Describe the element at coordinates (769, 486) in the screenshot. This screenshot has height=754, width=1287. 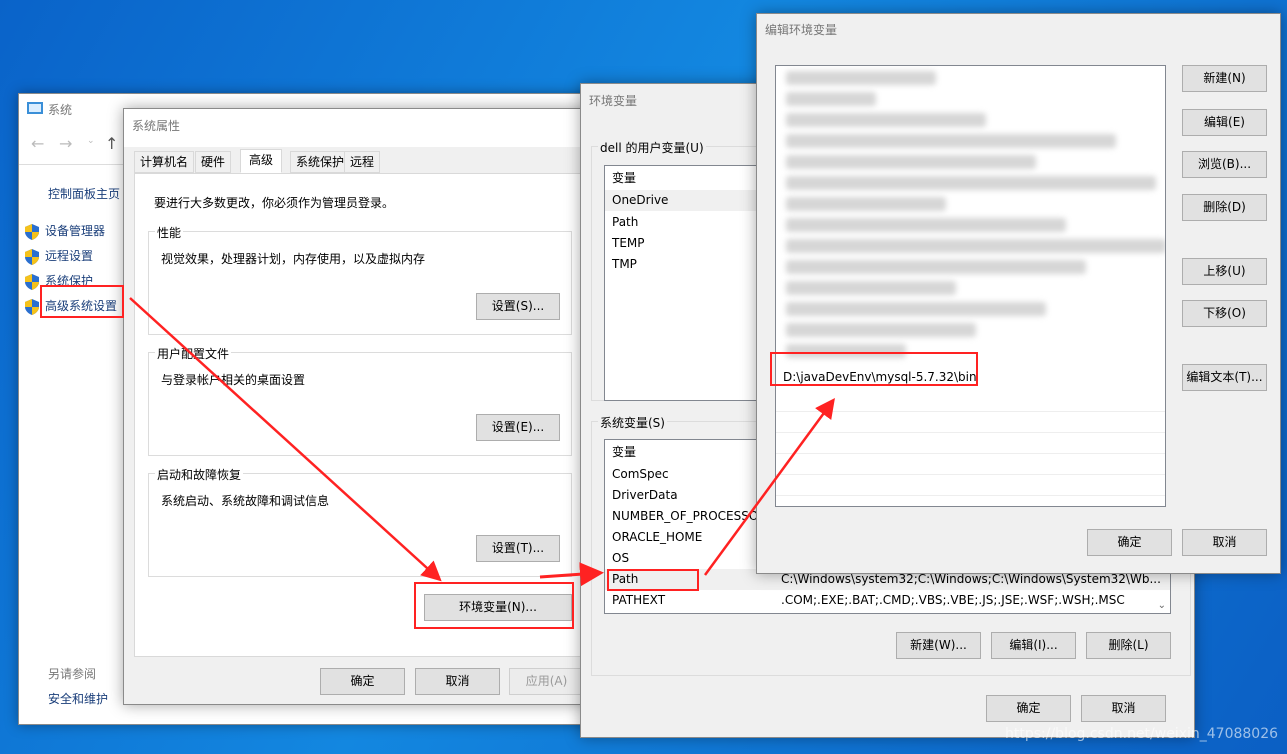
I see `arrow-to-new-entry` at that location.